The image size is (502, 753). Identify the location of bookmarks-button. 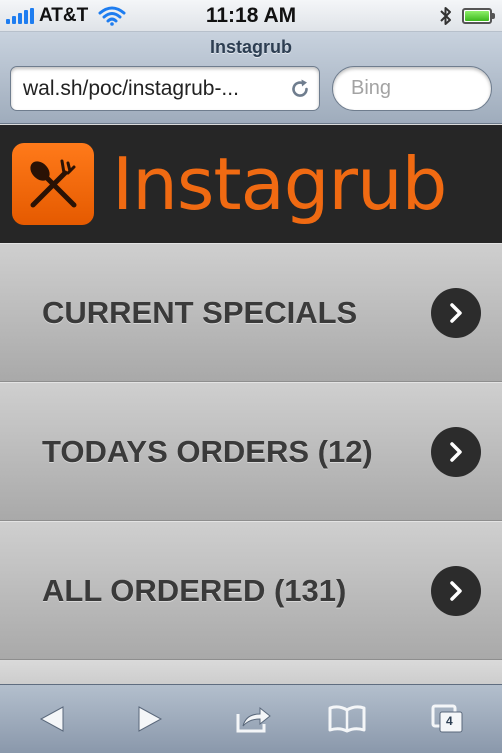
(347, 719).